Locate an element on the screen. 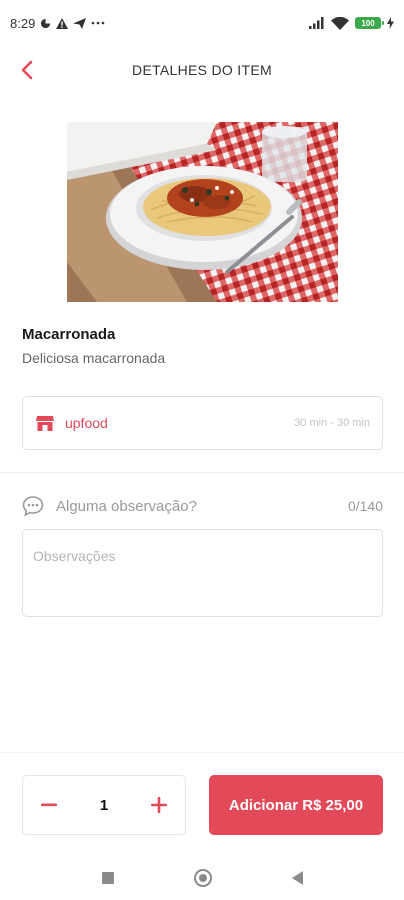 The image size is (404, 900). battery-icon: 100 is located at coordinates (369, 23).